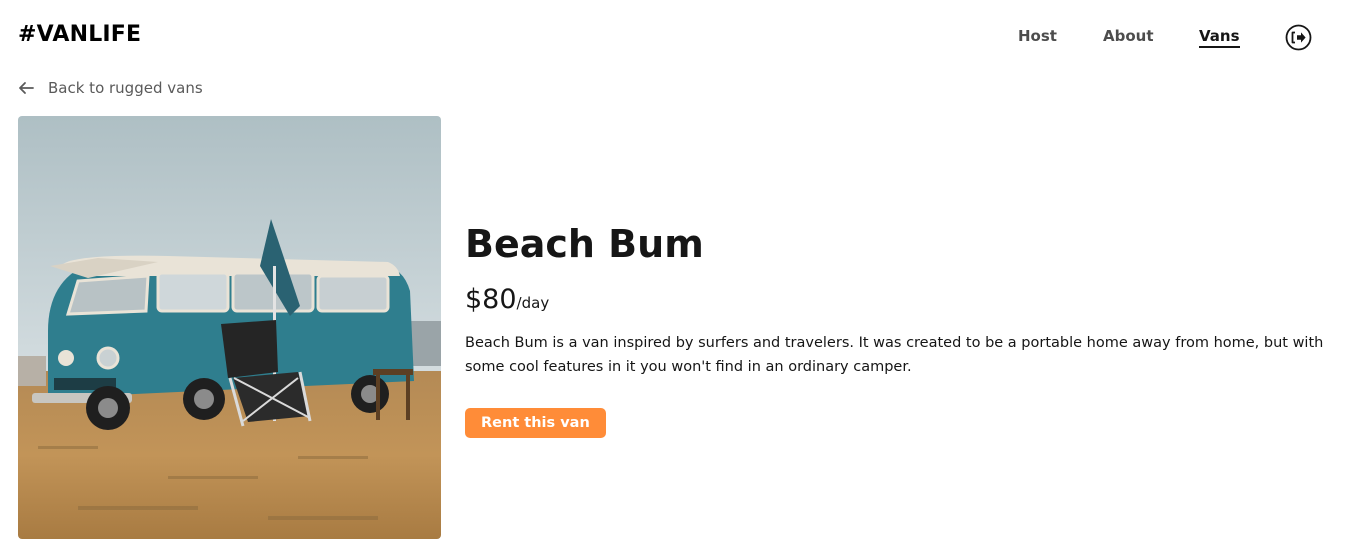 This screenshot has height=548, width=1354. I want to click on arrow-left-icon, so click(26, 88).